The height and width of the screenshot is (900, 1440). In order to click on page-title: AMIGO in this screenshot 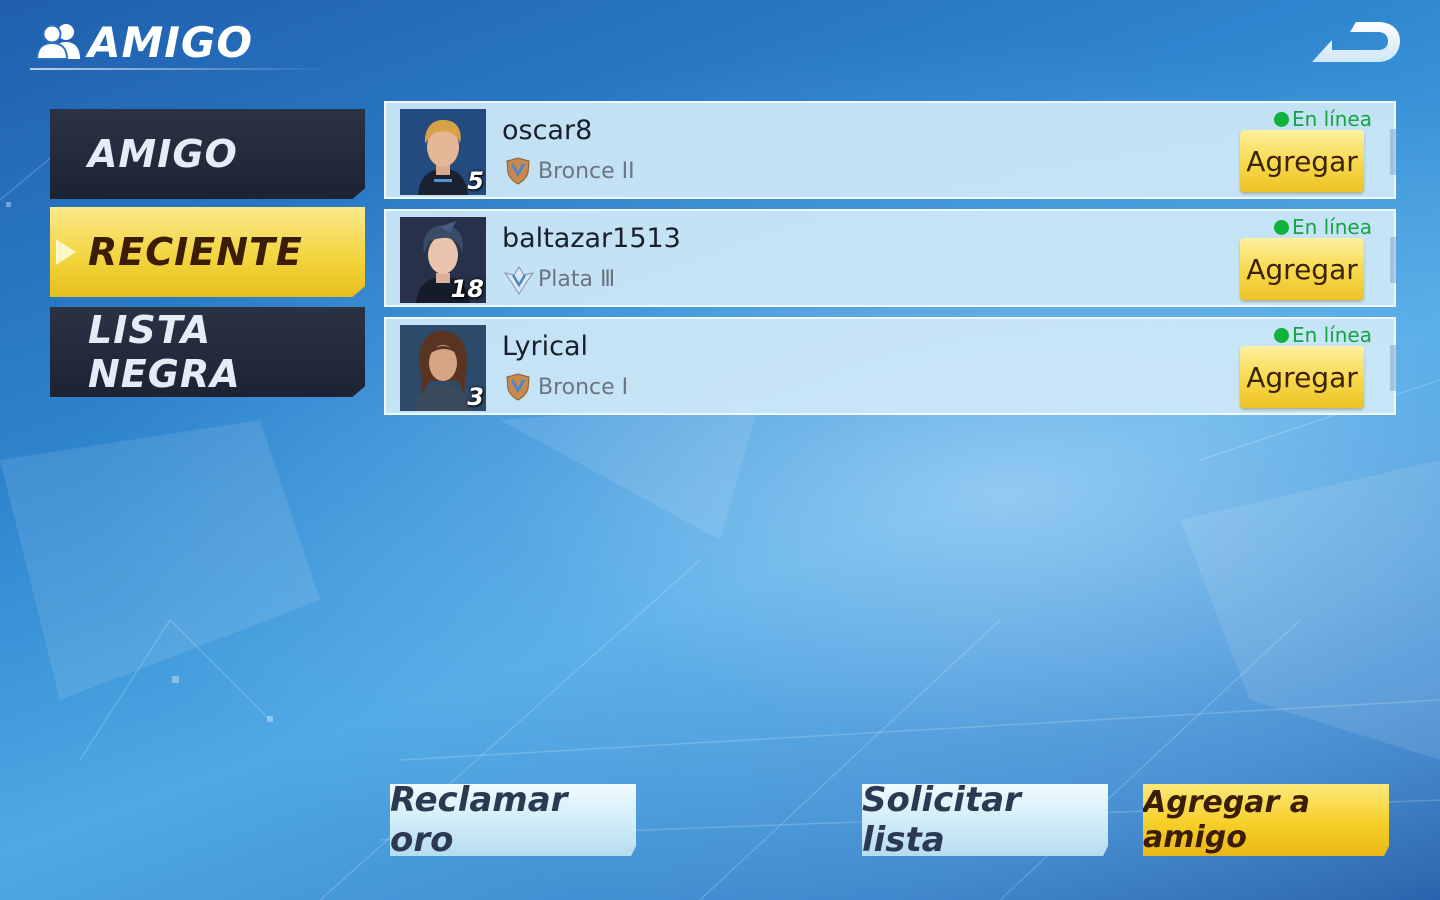, I will do `click(171, 42)`.